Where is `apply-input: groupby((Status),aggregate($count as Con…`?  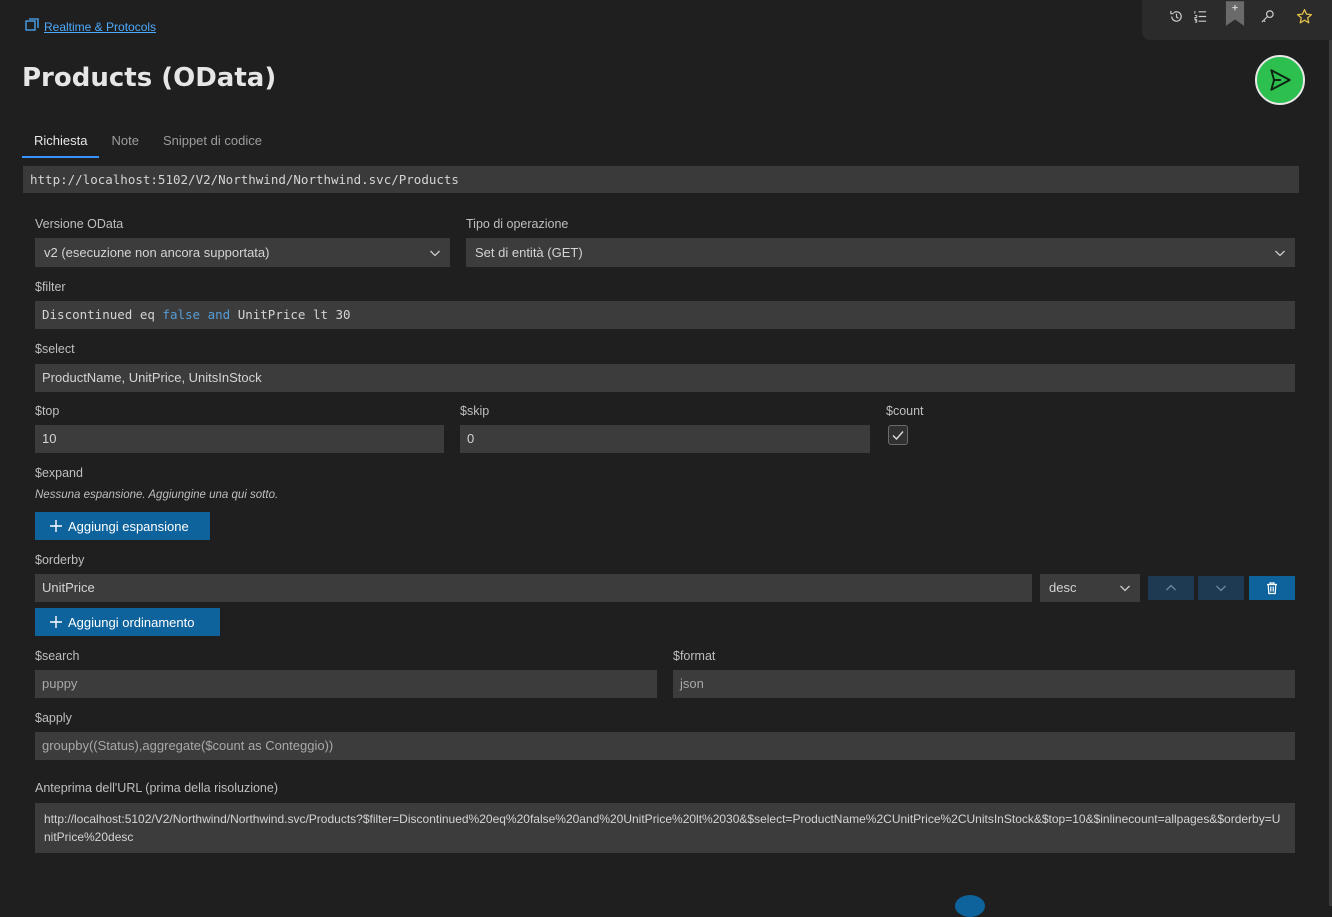 apply-input: groupby((Status),aggregate($count as Con… is located at coordinates (665, 746).